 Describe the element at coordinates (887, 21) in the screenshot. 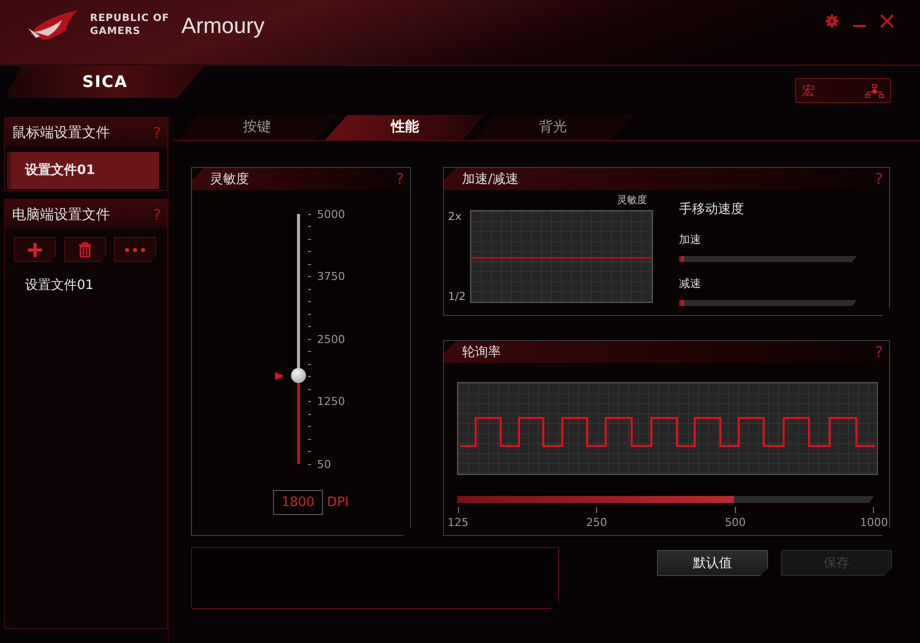

I see `close-icon` at that location.